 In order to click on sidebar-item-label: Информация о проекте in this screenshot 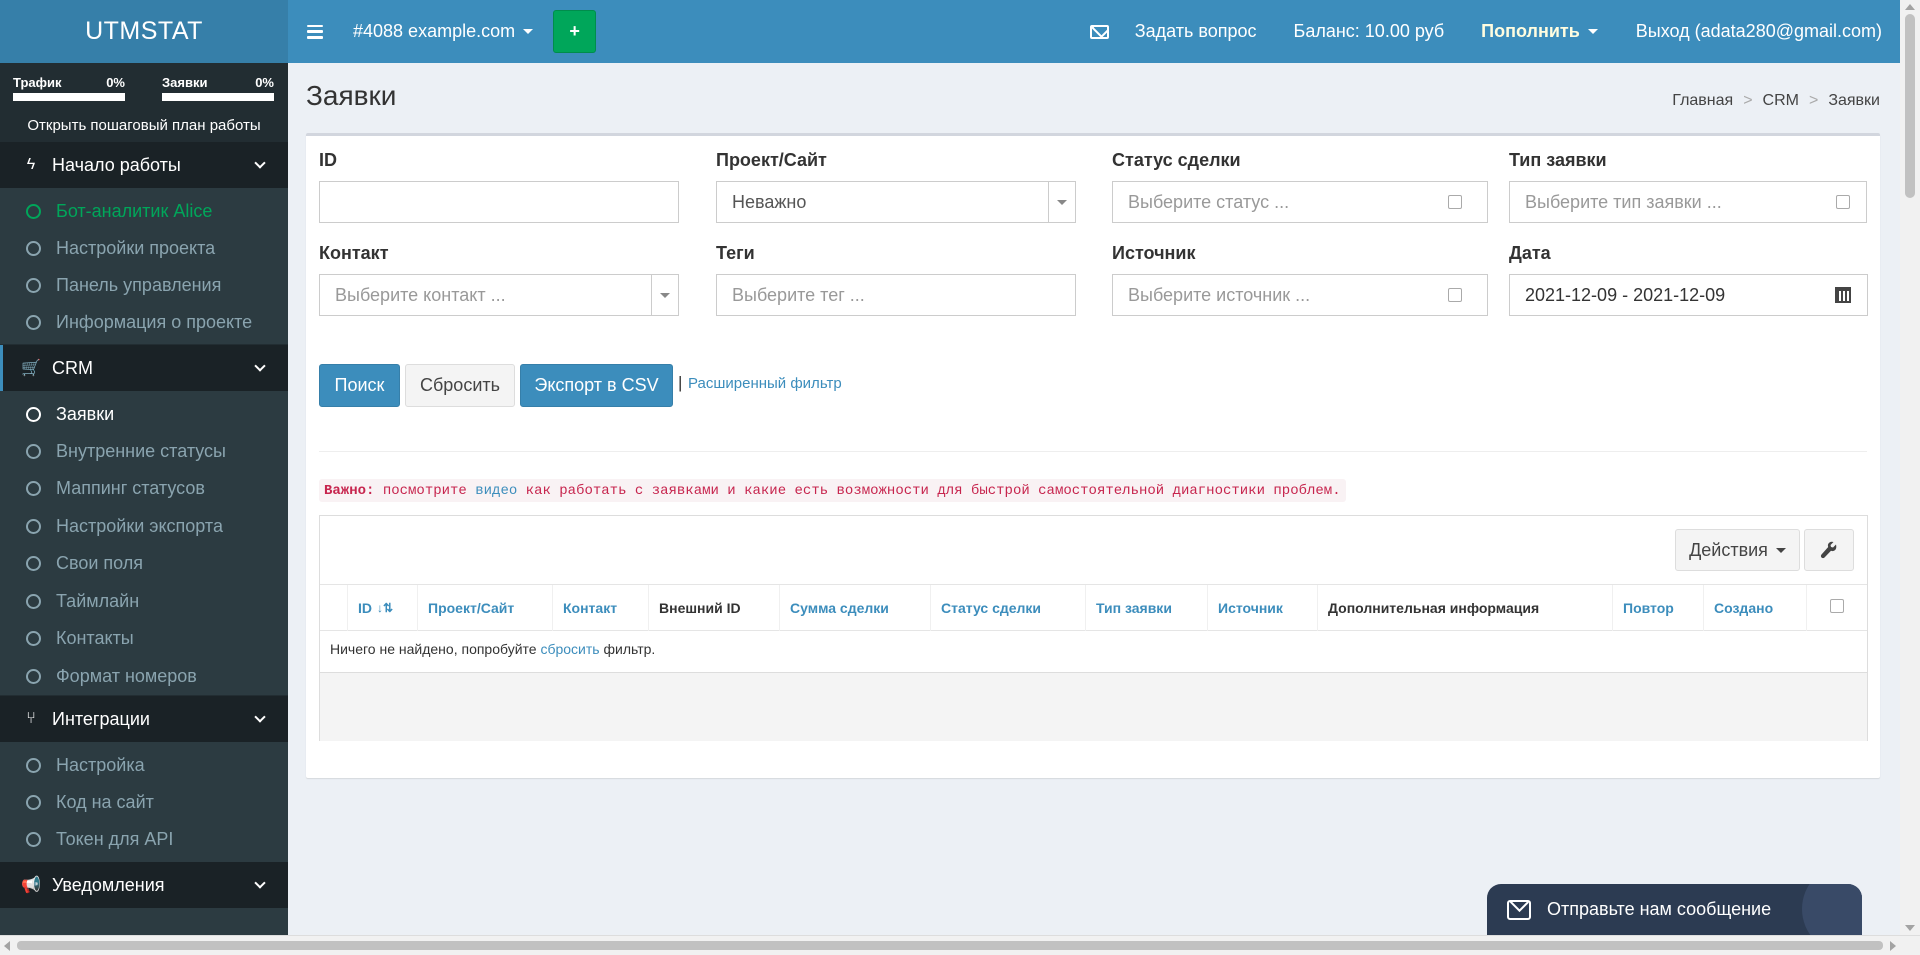, I will do `click(154, 322)`.